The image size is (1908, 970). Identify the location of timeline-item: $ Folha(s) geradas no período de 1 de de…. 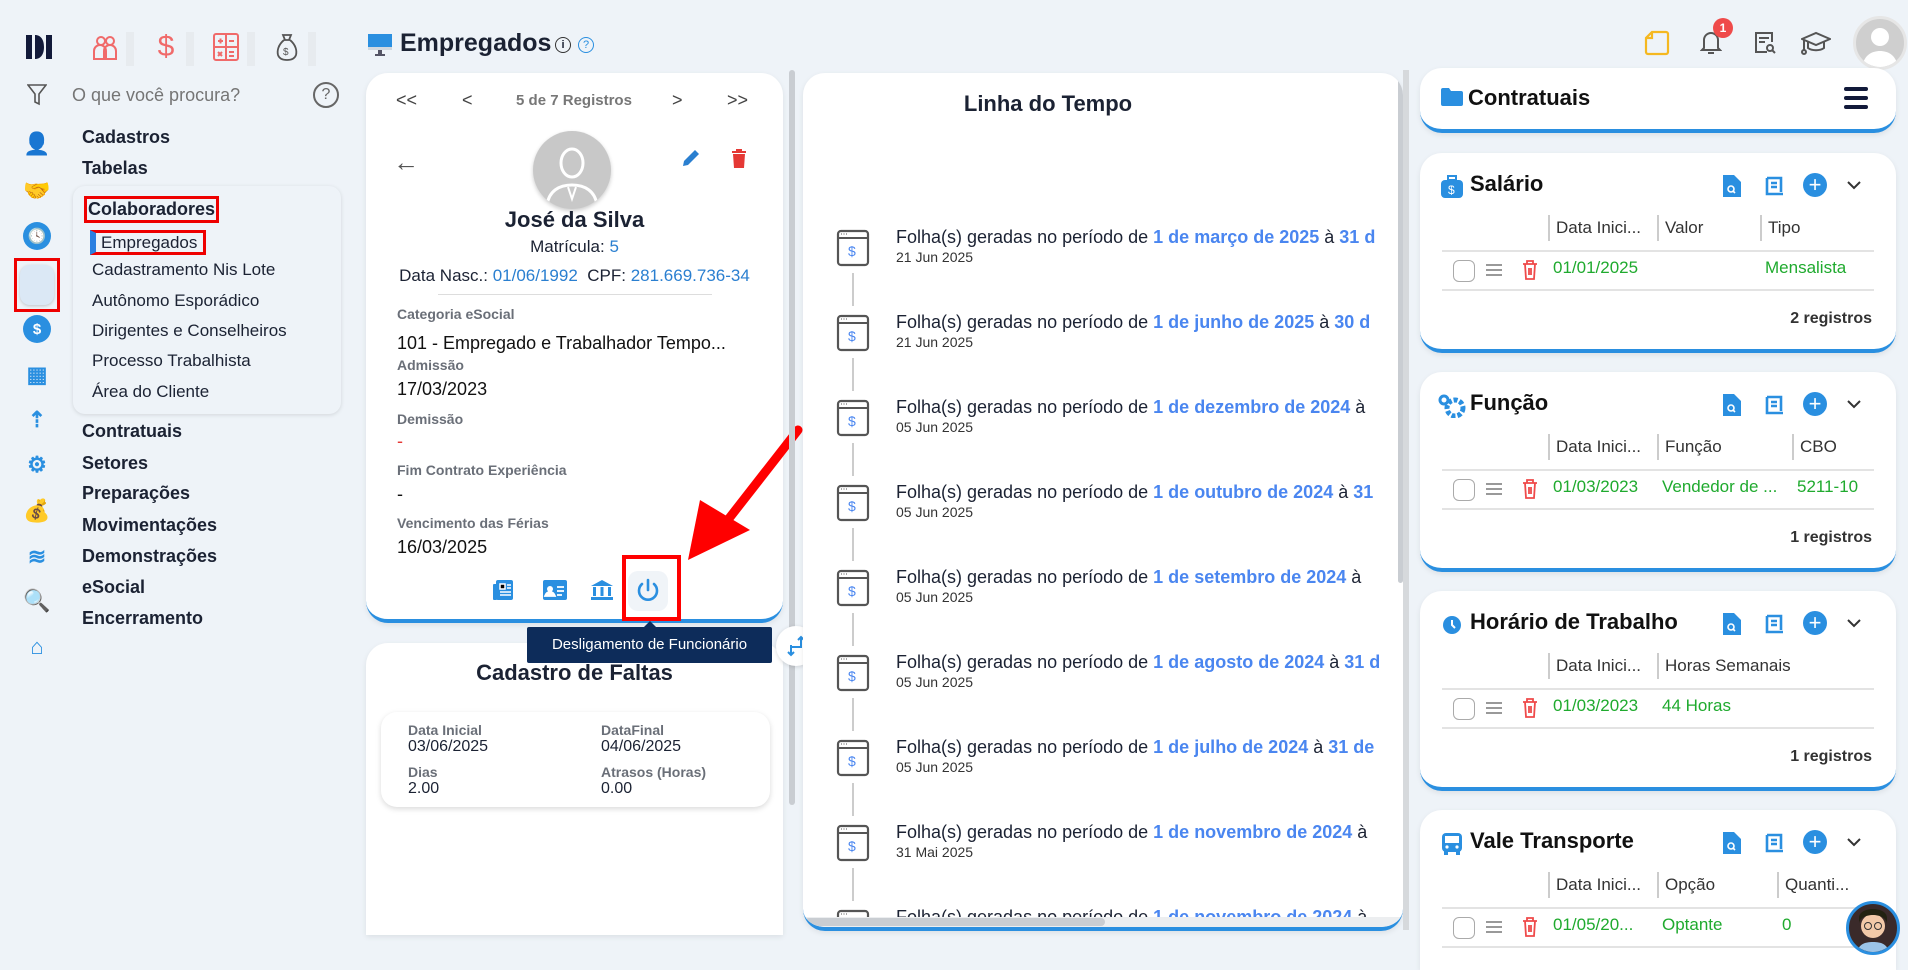
(1103, 436).